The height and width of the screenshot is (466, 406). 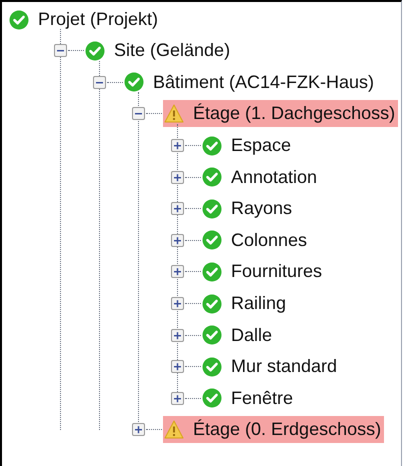 What do you see at coordinates (98, 19) in the screenshot?
I see `tree-item-label: Projet (Projekt)` at bounding box center [98, 19].